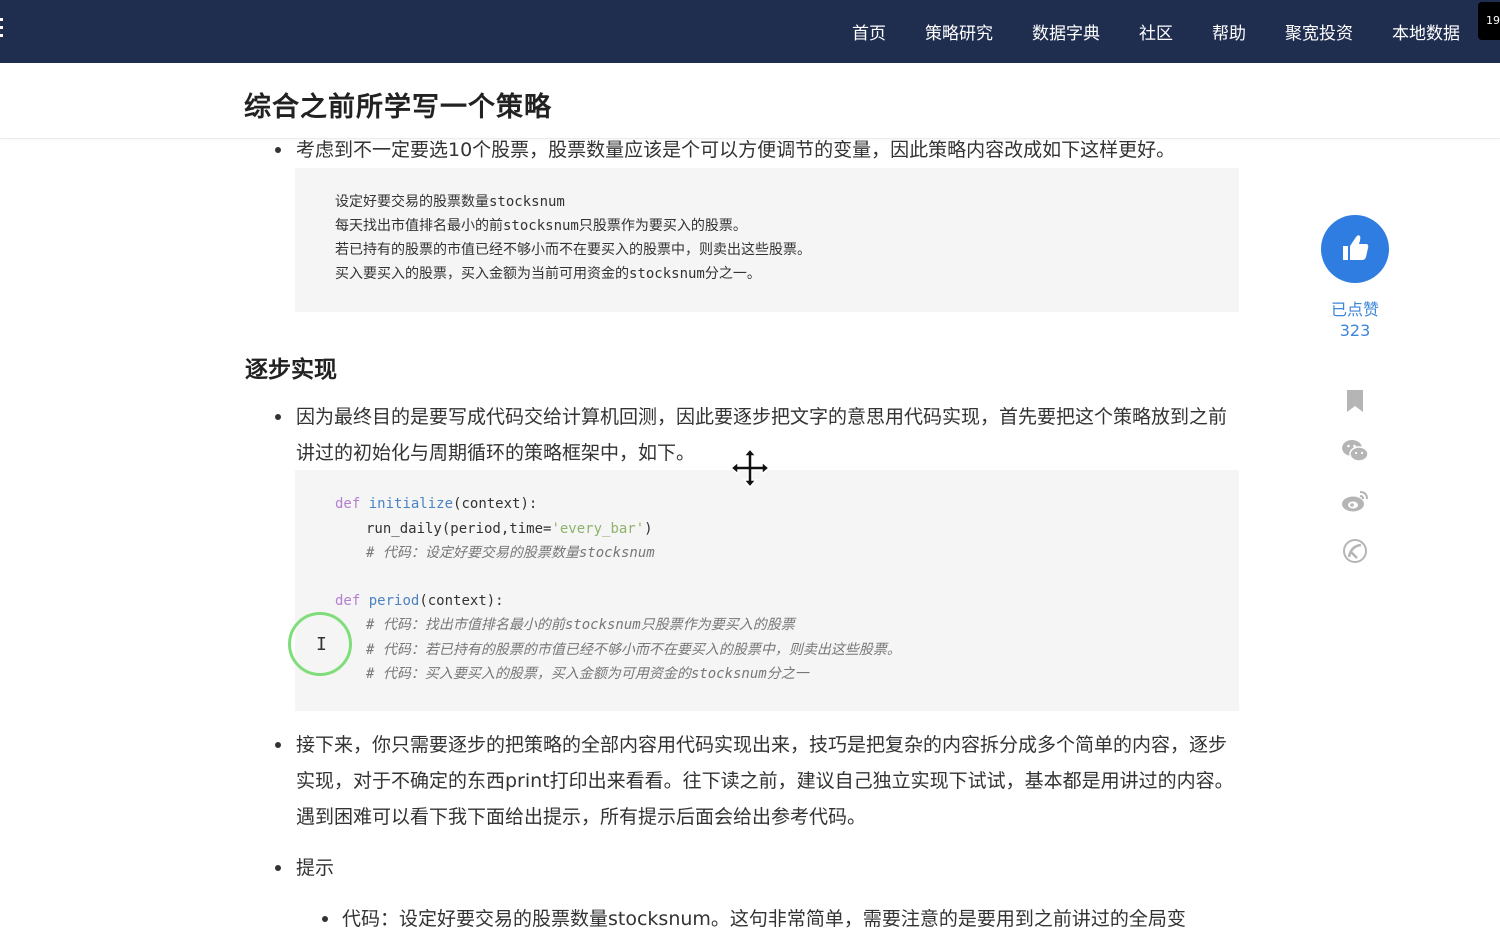  What do you see at coordinates (1355, 501) in the screenshot?
I see `weibo-icon` at bounding box center [1355, 501].